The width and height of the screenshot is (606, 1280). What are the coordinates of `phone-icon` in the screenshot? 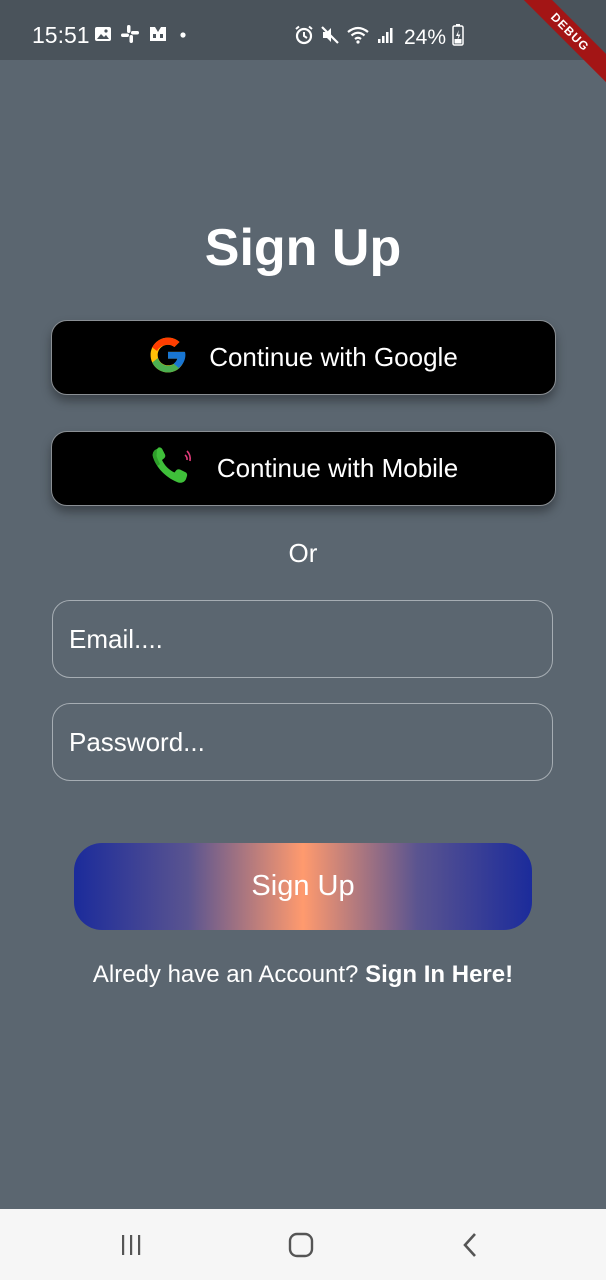 It's located at (172, 468).